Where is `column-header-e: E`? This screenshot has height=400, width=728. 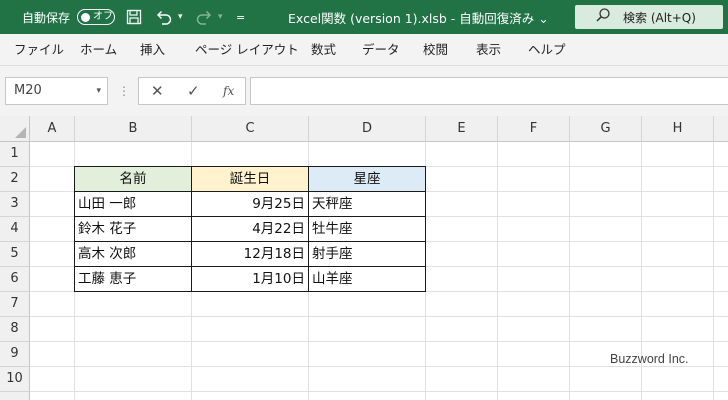 column-header-e: E is located at coordinates (462, 129).